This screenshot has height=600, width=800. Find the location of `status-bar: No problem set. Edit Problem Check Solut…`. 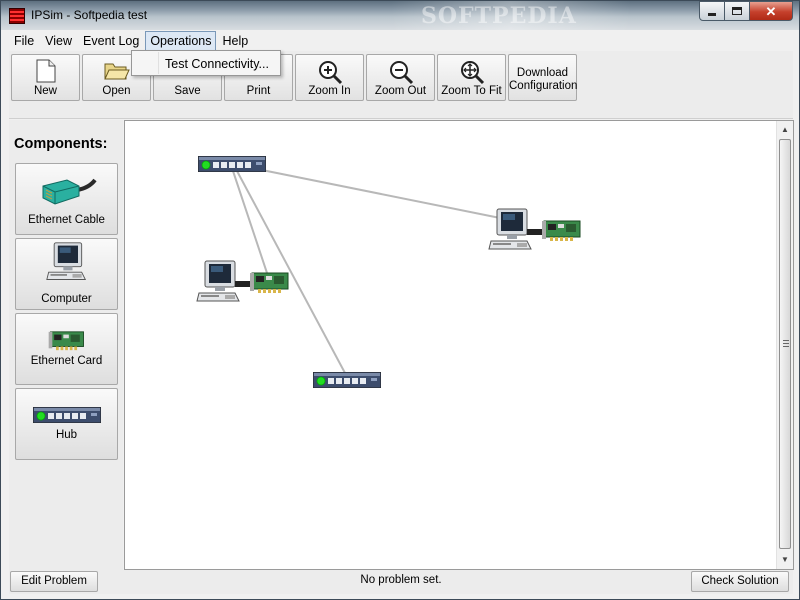

status-bar: No problem set. Edit Problem Check Solut… is located at coordinates (401, 582).